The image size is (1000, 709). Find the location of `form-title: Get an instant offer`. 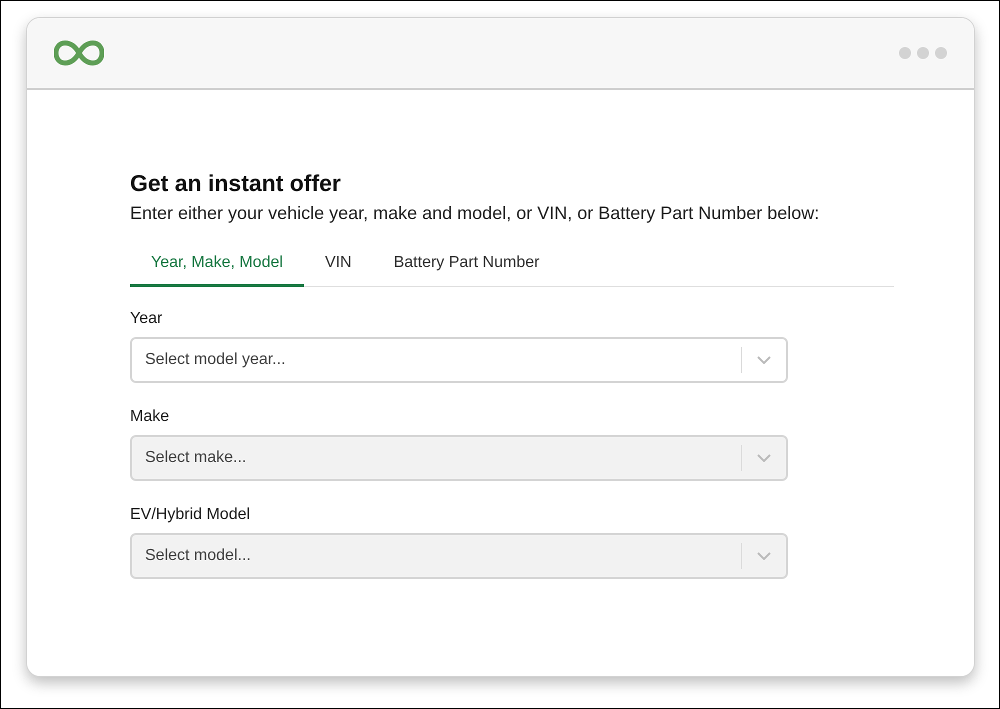

form-title: Get an instant offer is located at coordinates (236, 183).